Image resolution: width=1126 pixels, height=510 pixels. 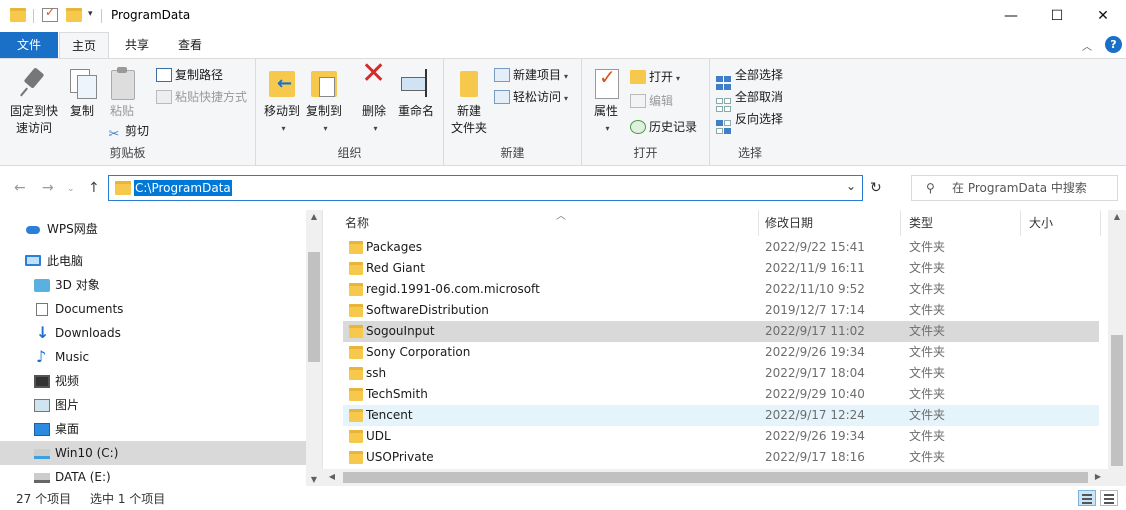 What do you see at coordinates (20, 188) in the screenshot?
I see `back-arrow-icon: ←` at bounding box center [20, 188].